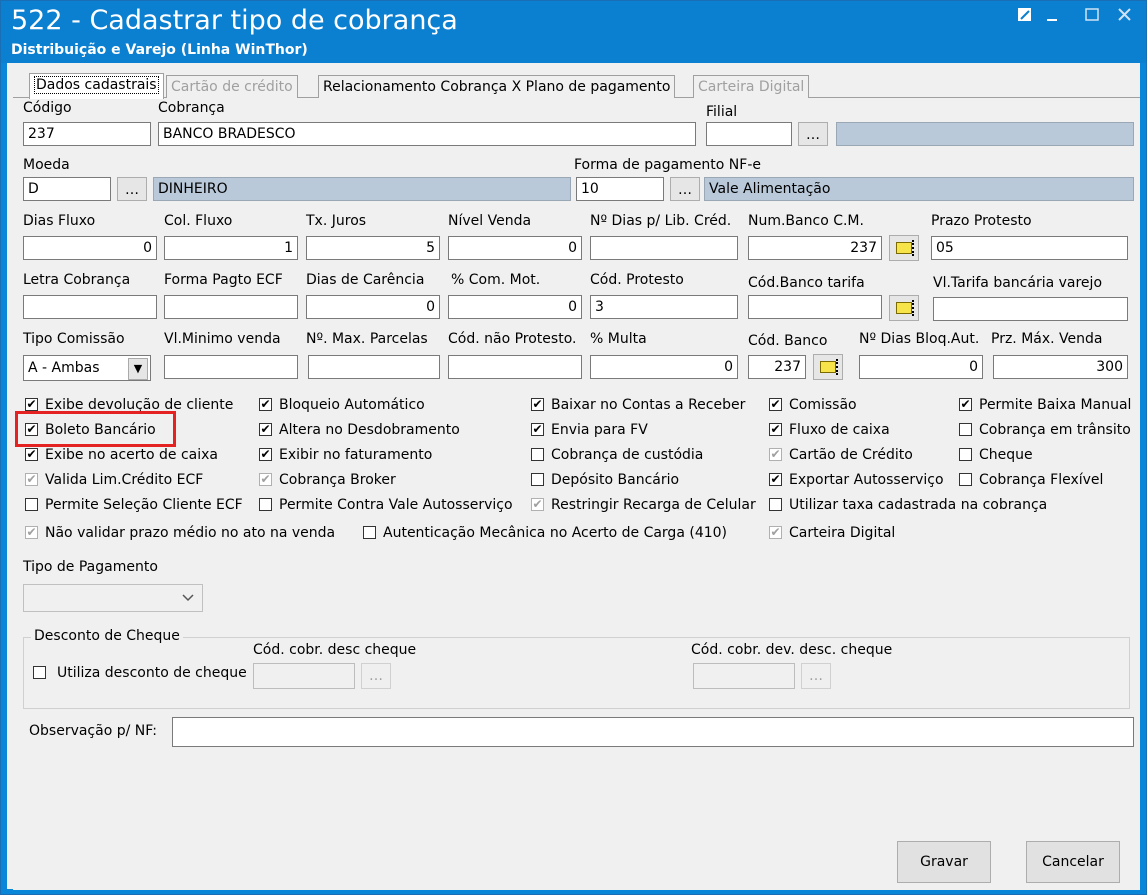  What do you see at coordinates (47, 108) in the screenshot?
I see `codigo-label: Código` at bounding box center [47, 108].